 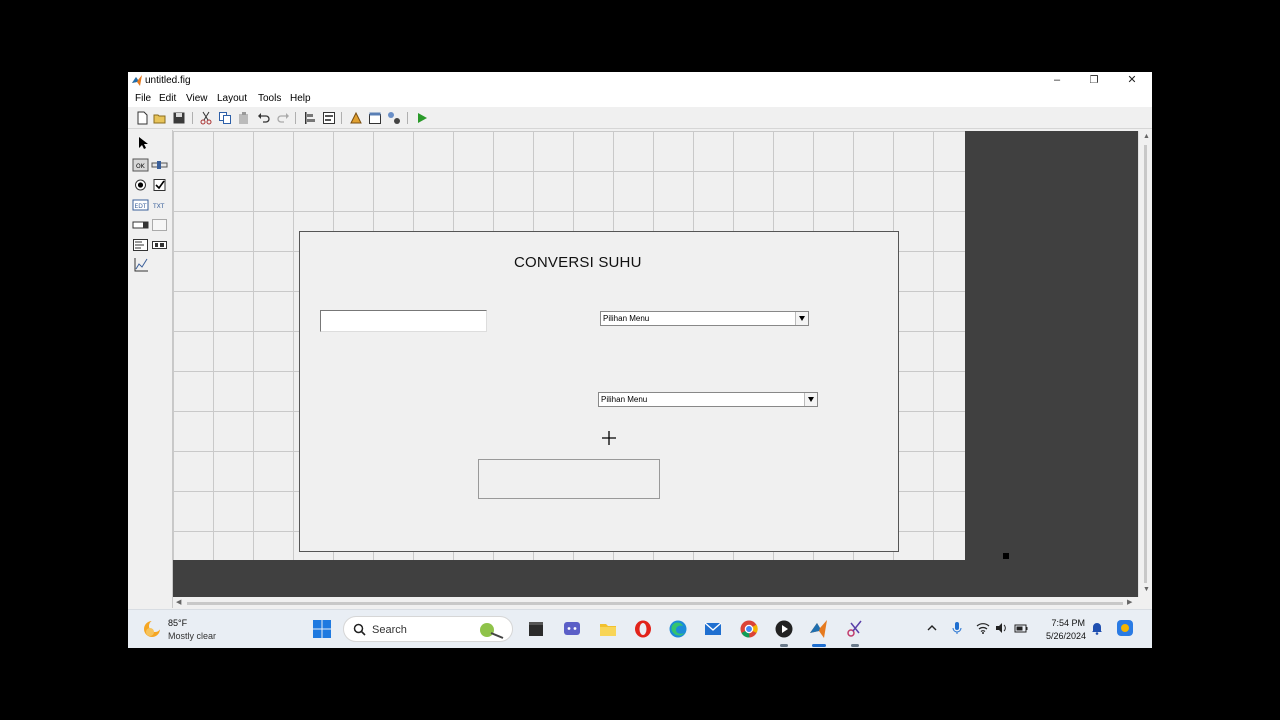 I want to click on static-text-title: CONVERSI SUHU, so click(x=578, y=262).